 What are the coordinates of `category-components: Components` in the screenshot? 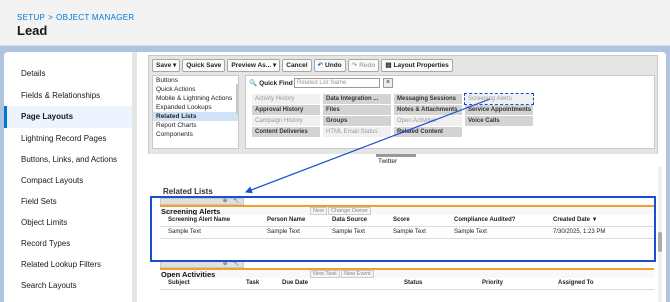 It's located at (195, 134).